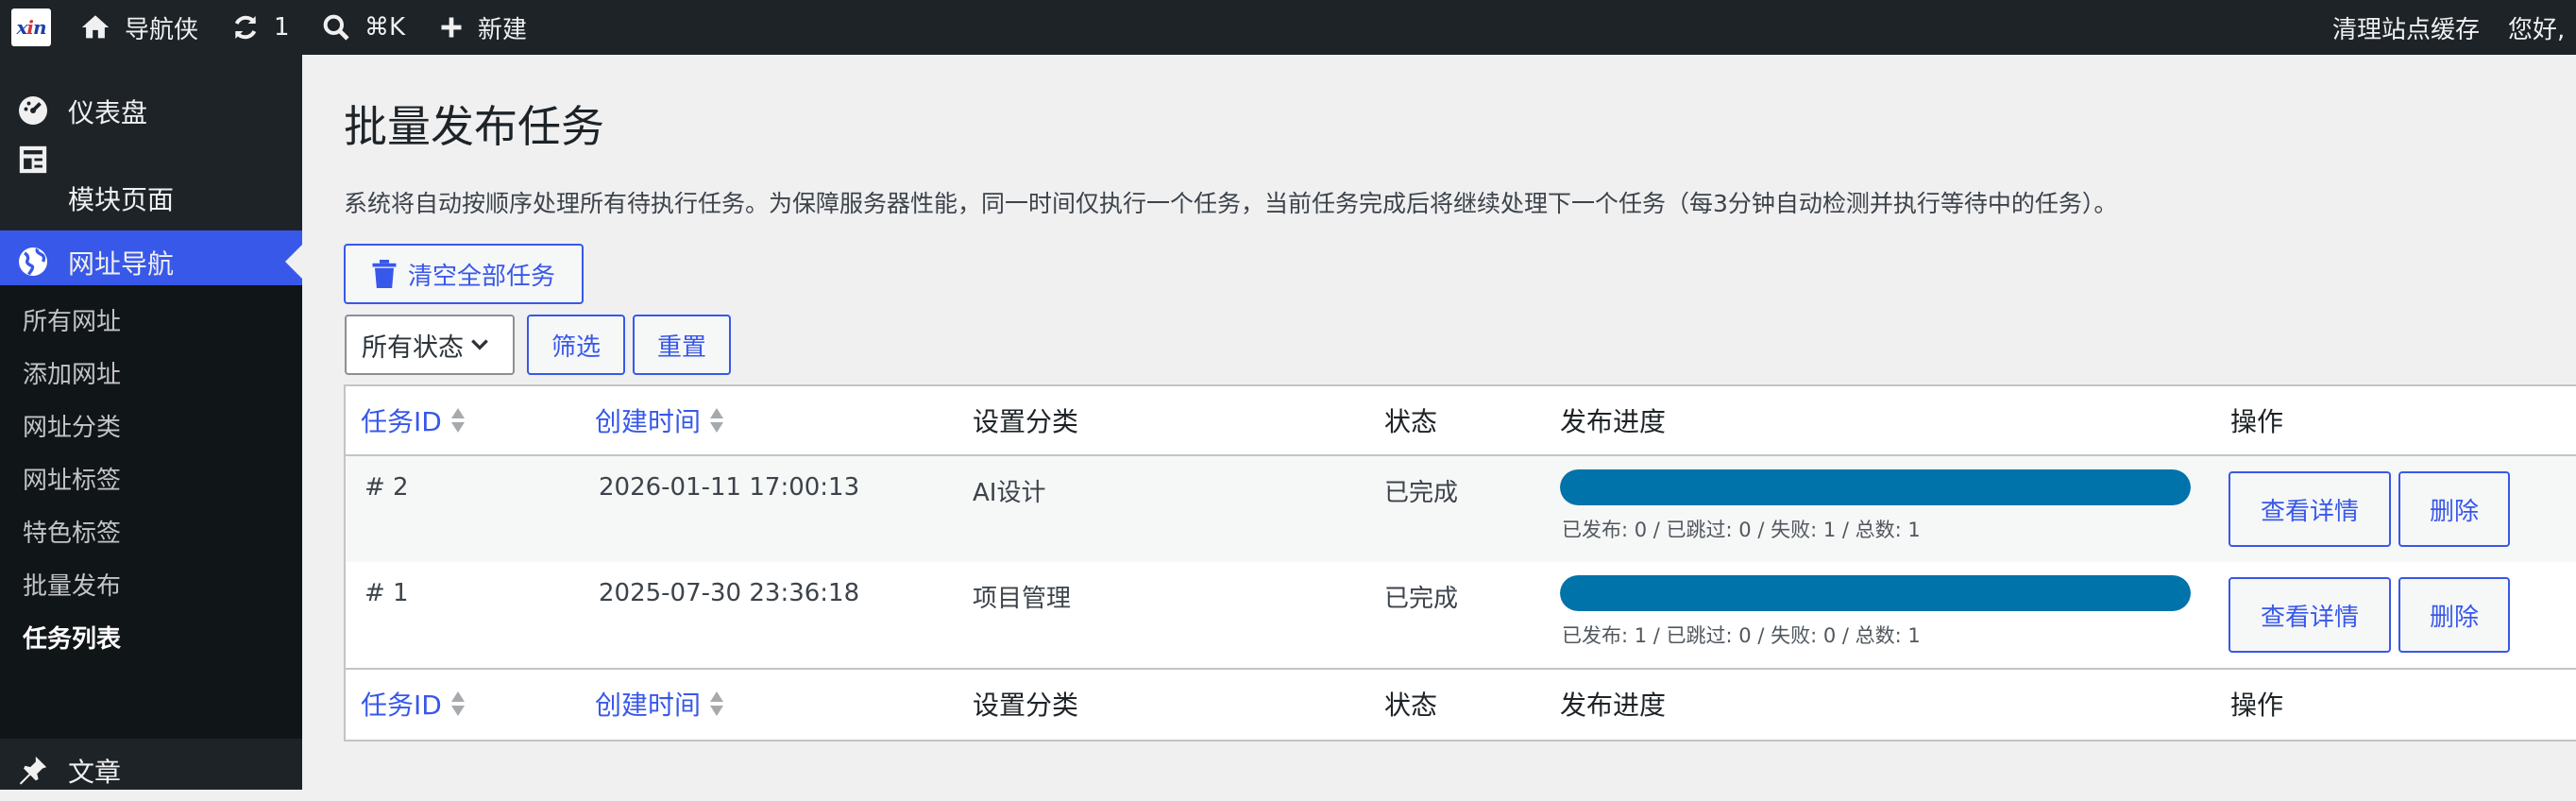 The height and width of the screenshot is (801, 2576). I want to click on pin-icon, so click(33, 770).